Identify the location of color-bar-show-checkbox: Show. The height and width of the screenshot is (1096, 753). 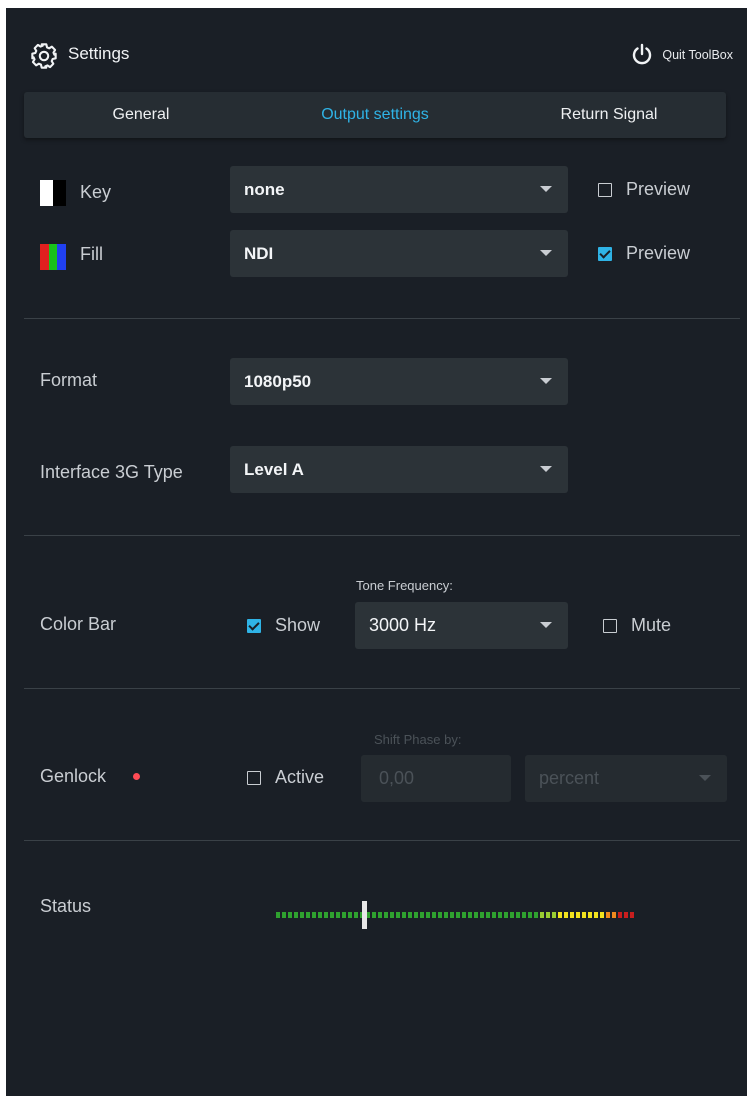
(283, 625).